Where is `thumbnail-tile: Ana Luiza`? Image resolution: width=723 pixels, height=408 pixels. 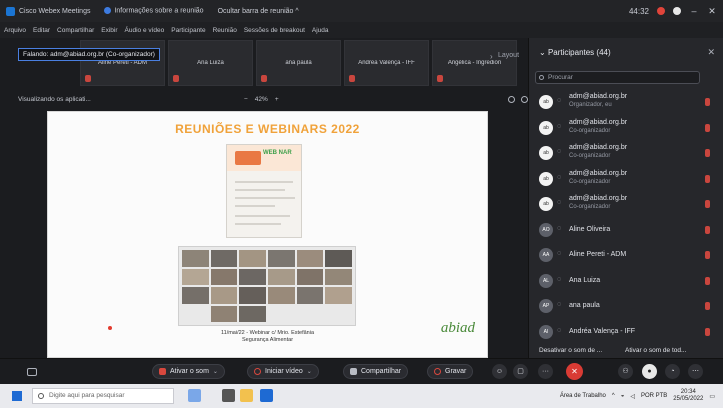
thumbnail-tile: Ana Luiza is located at coordinates (210, 63).